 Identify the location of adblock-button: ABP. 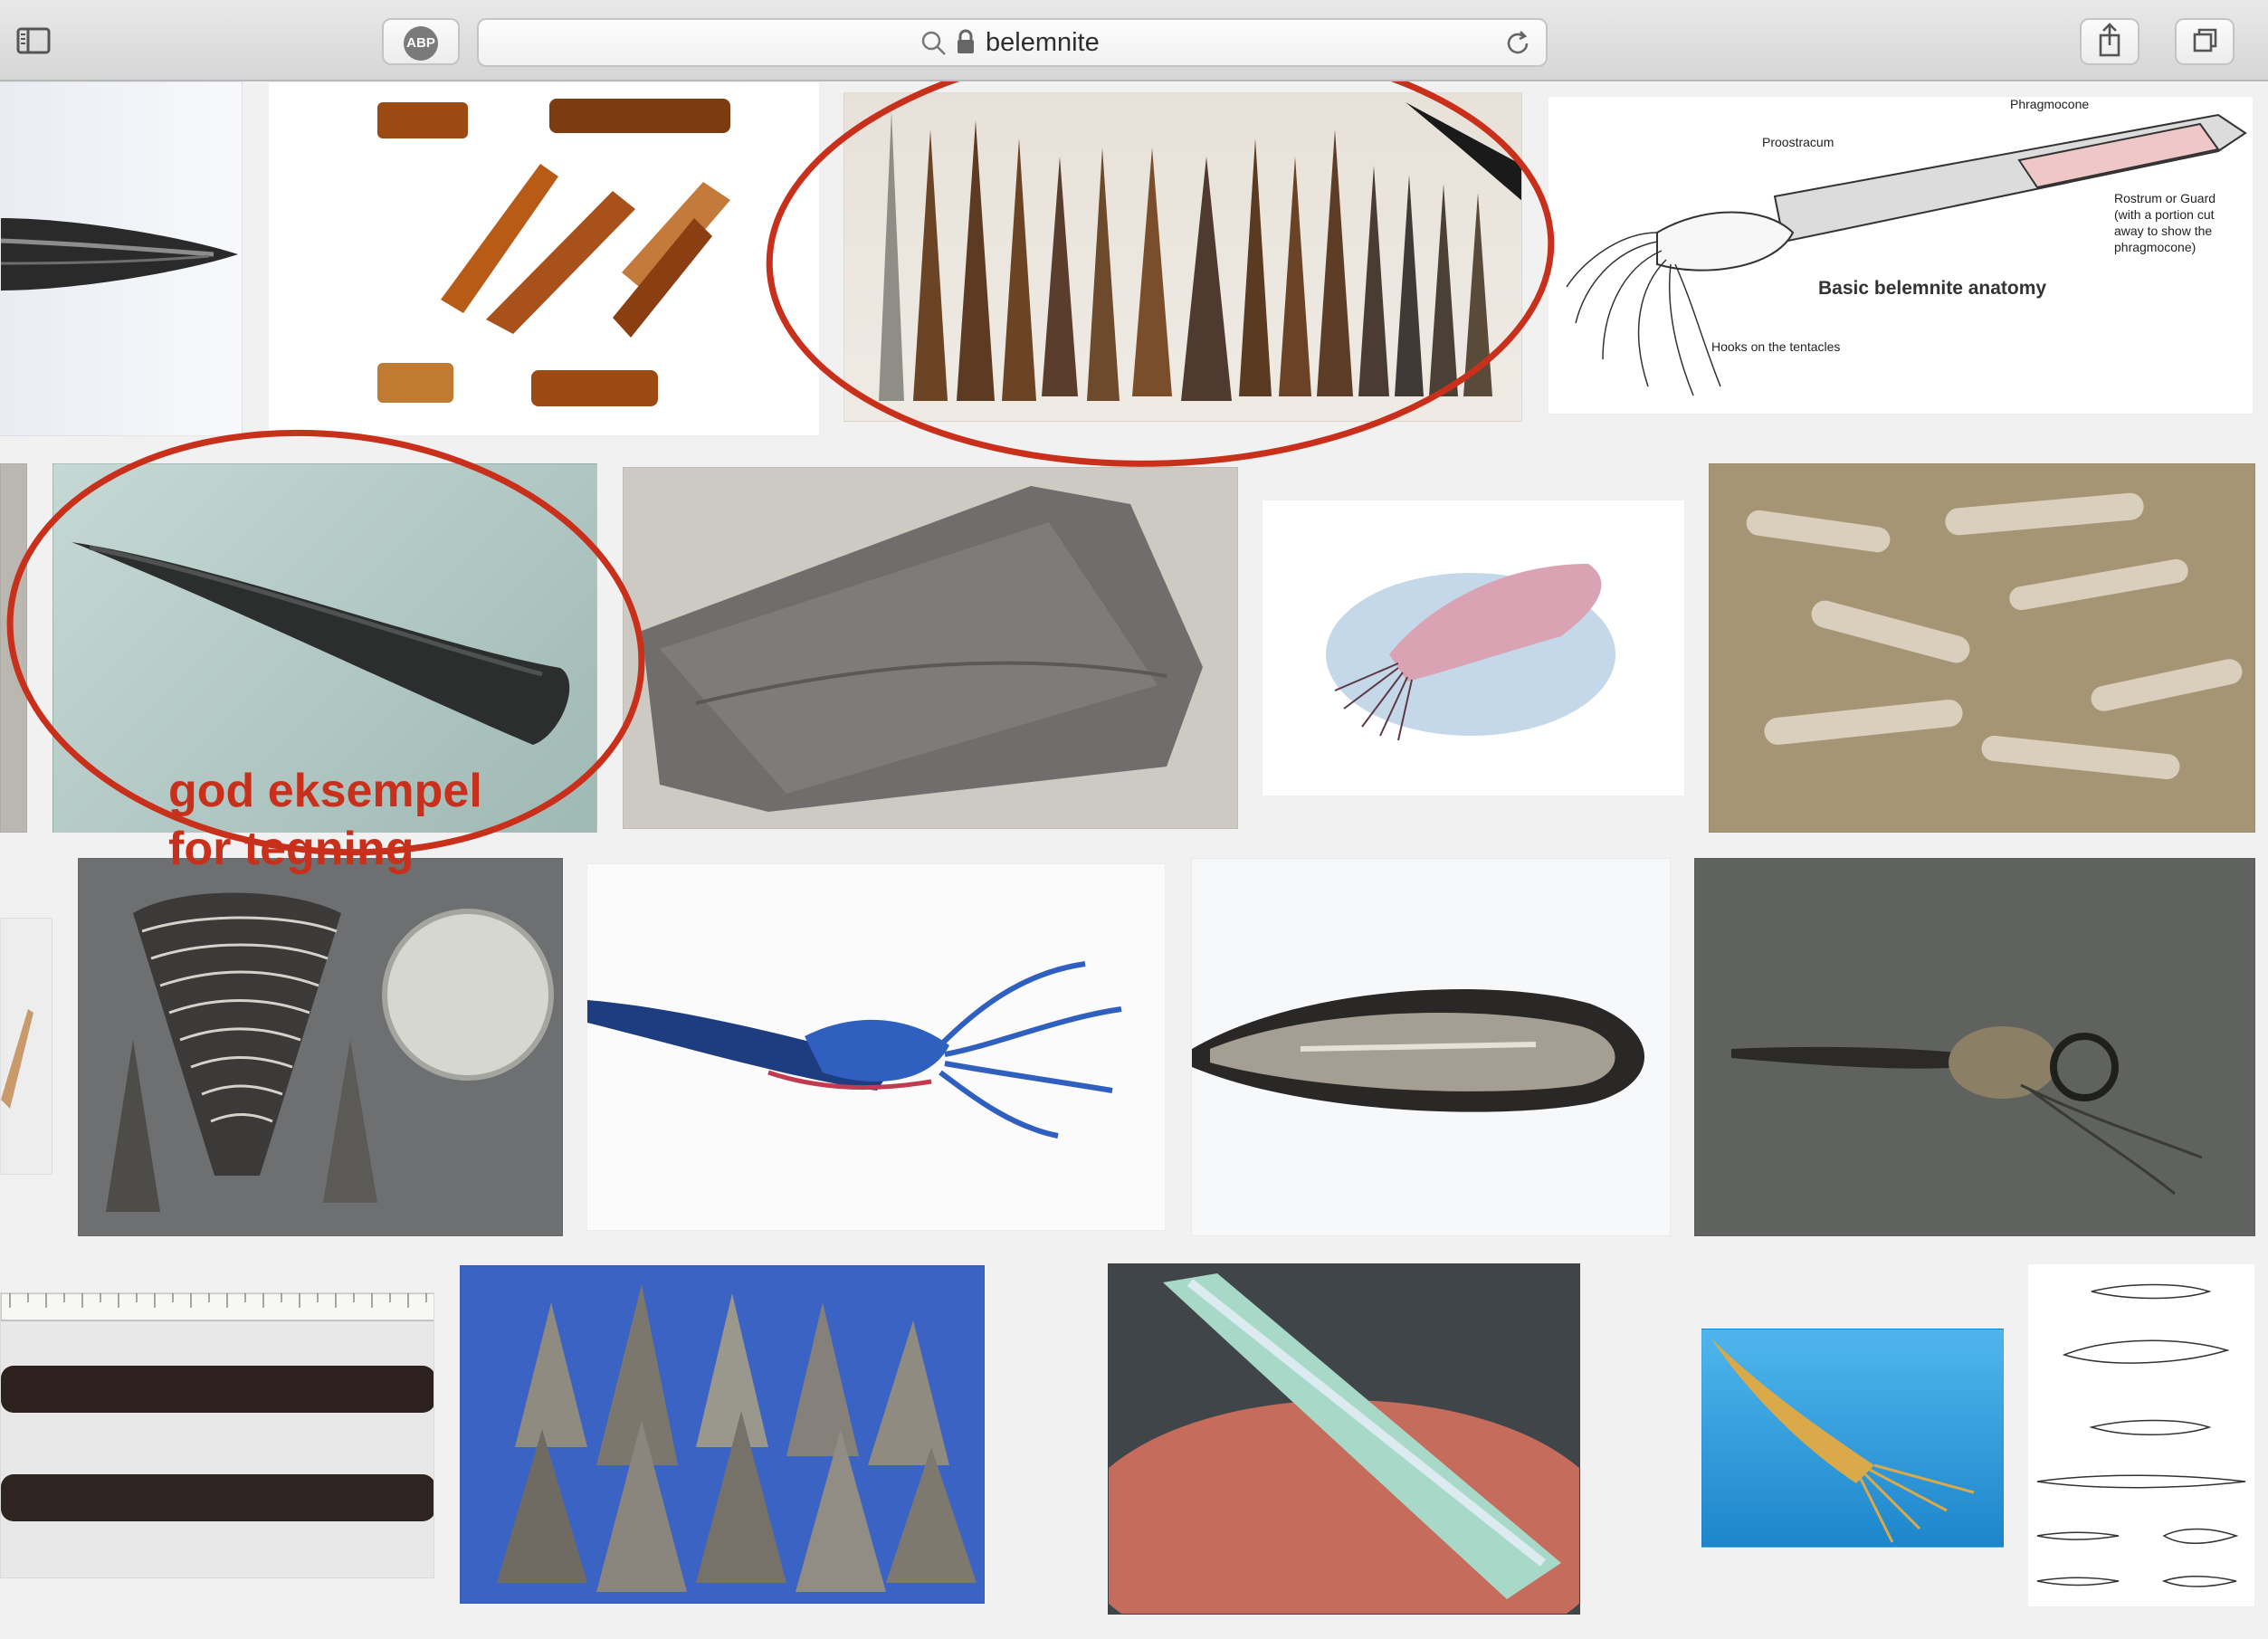
(421, 41).